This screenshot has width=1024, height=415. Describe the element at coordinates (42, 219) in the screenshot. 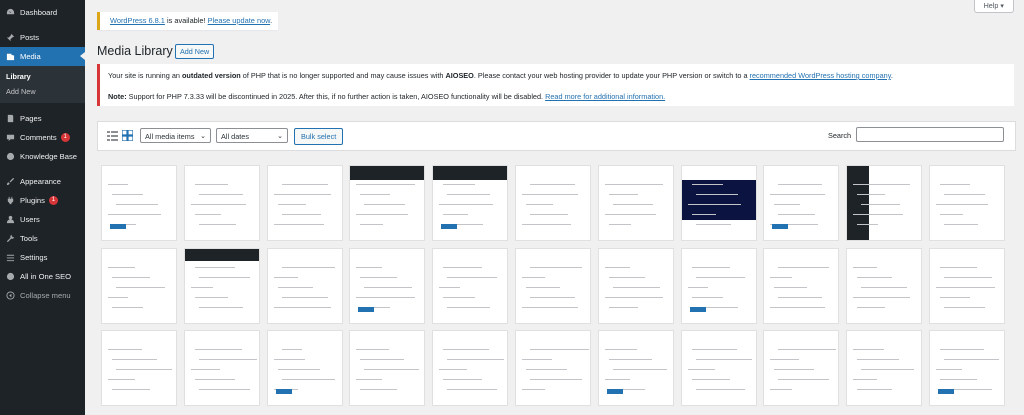

I see `sidebar-item-users: Users` at that location.